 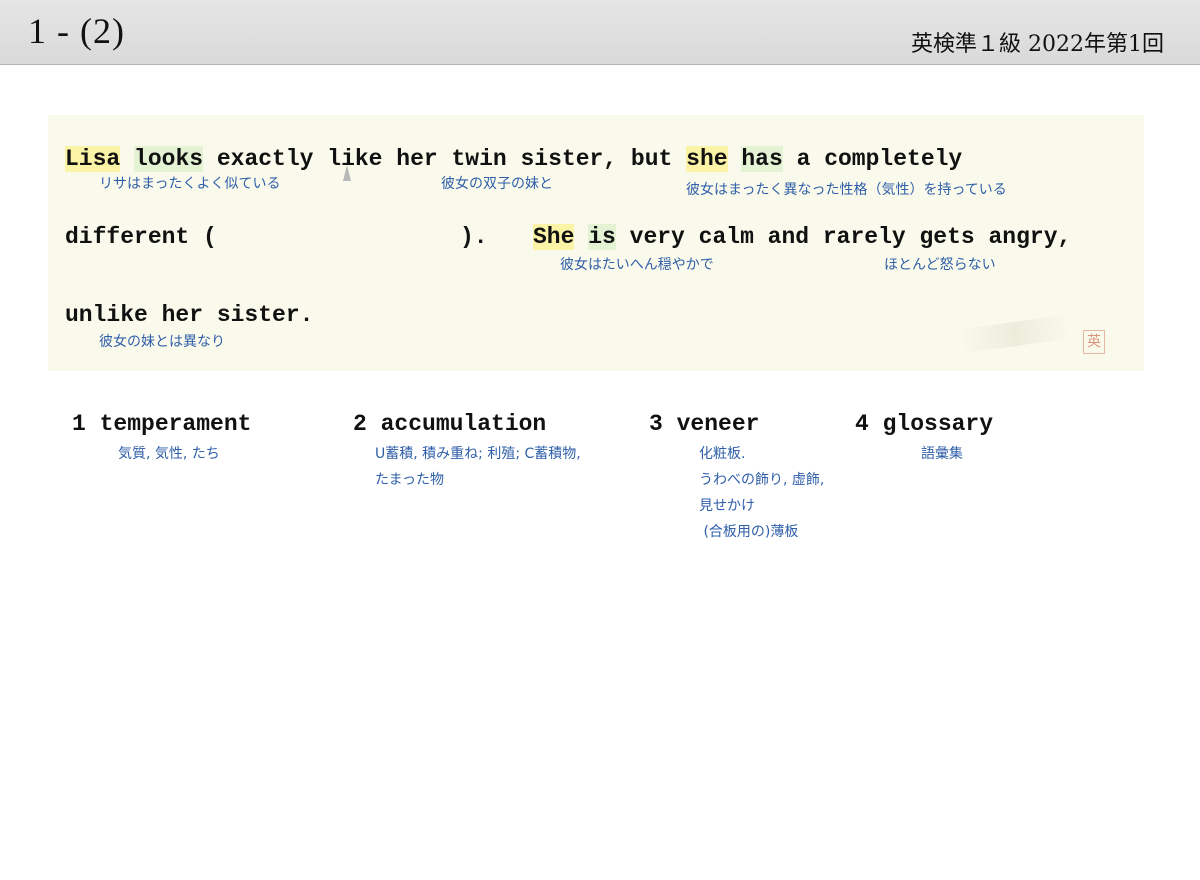 What do you see at coordinates (190, 184) in the screenshot?
I see `gloss-1: リサはまったくよく似ている` at bounding box center [190, 184].